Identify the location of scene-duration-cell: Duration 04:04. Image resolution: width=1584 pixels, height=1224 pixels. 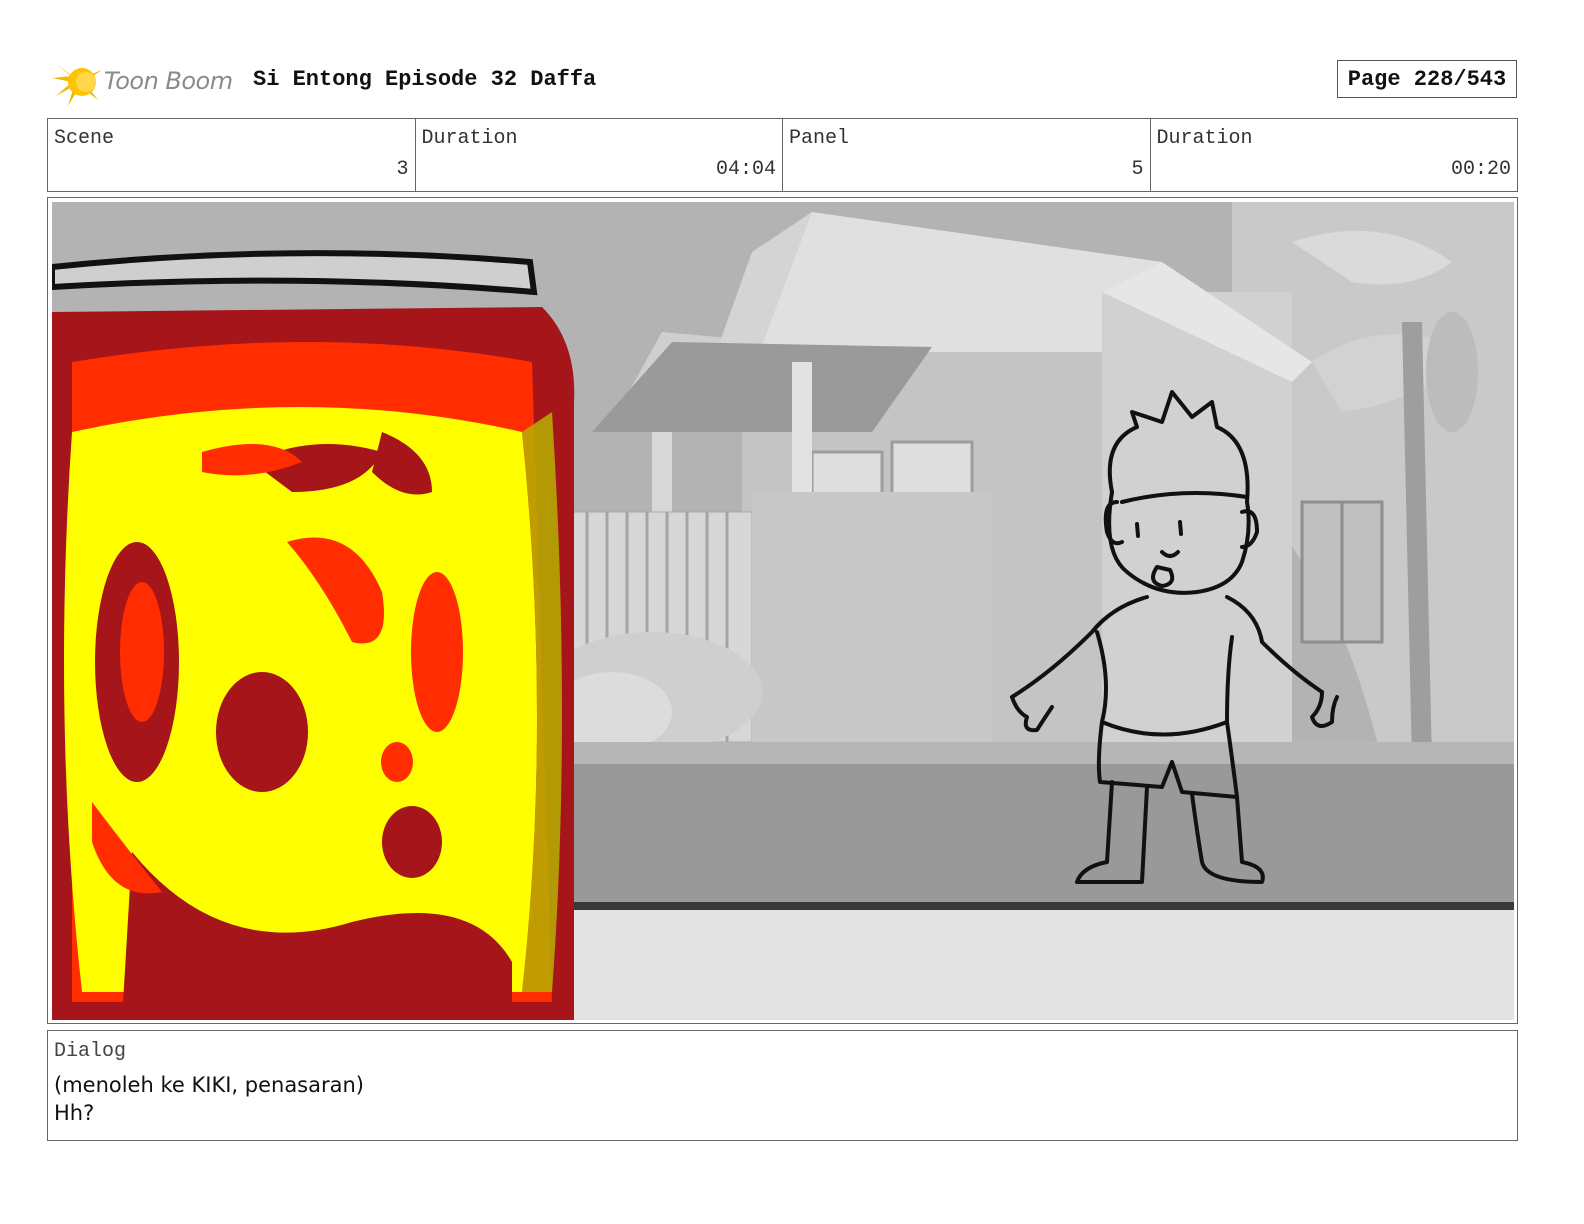
(599, 155).